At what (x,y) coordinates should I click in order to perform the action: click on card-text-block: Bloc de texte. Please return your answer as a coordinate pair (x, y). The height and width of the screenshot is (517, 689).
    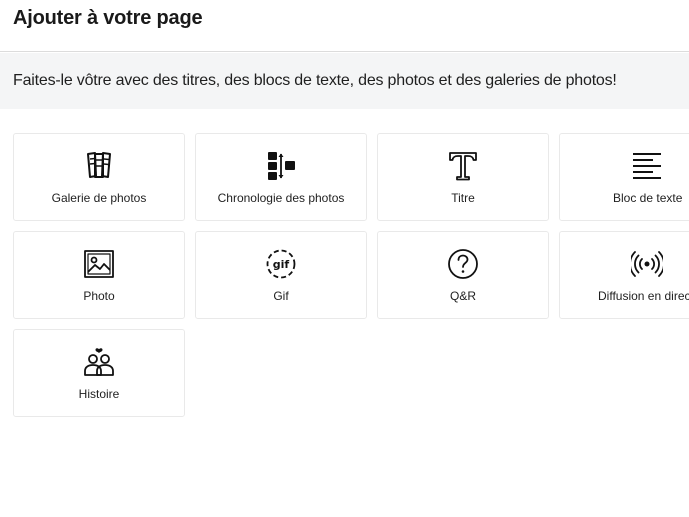
    Looking at the image, I should click on (624, 177).